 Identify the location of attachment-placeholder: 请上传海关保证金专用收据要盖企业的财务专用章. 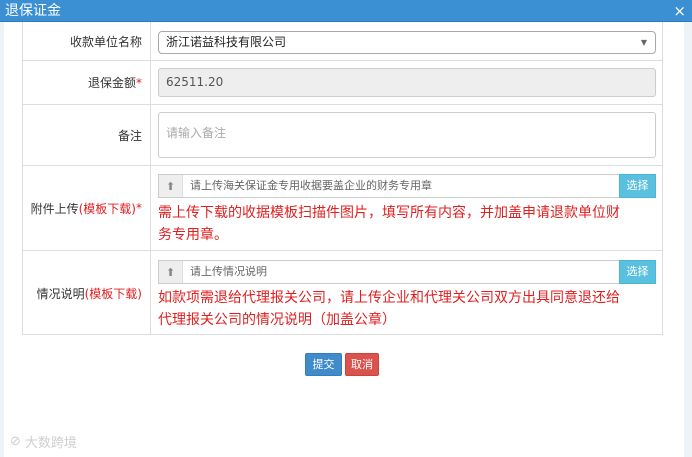
(311, 185).